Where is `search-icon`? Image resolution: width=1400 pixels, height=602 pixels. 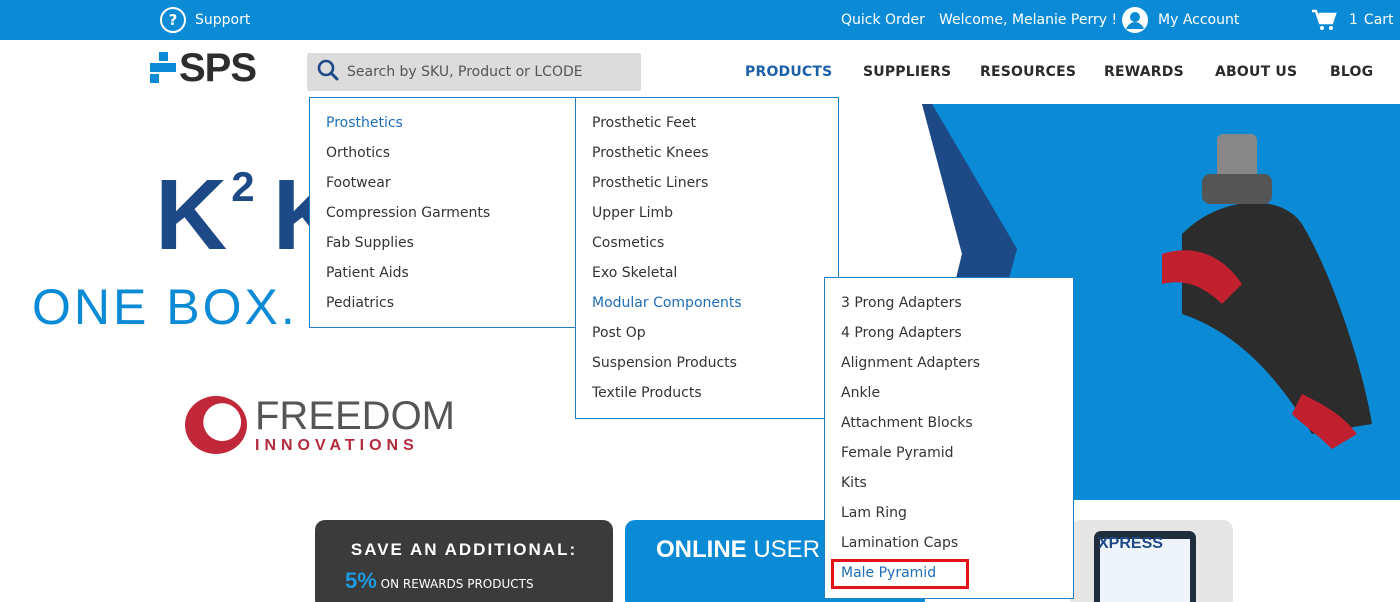
search-icon is located at coordinates (328, 72).